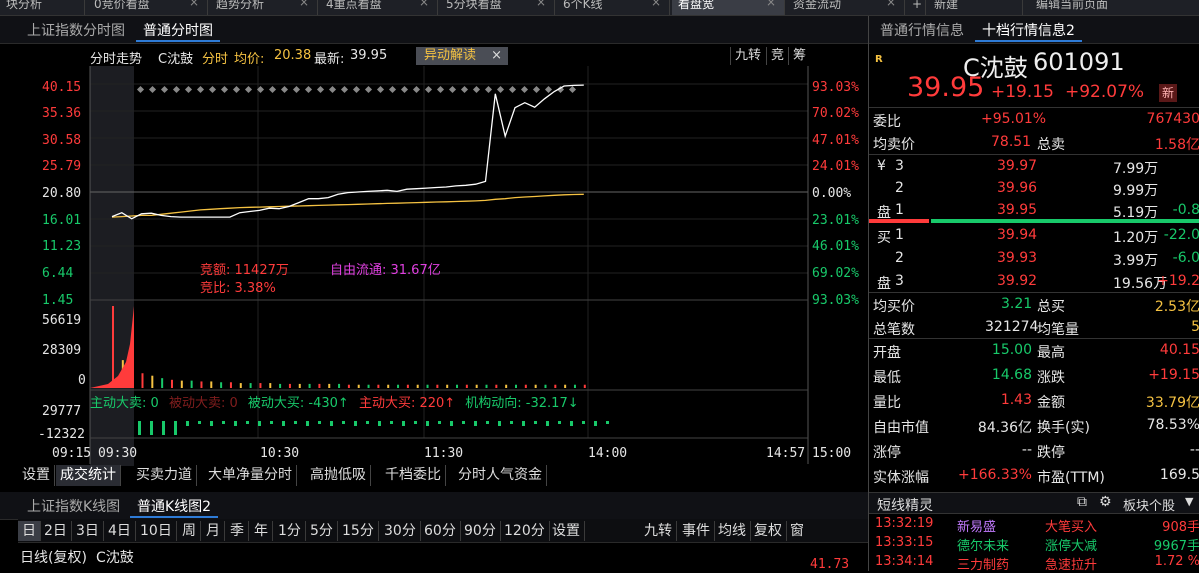 The height and width of the screenshot is (573, 1199). What do you see at coordinates (36, 475) in the screenshot?
I see `tab-settings: 设置` at bounding box center [36, 475].